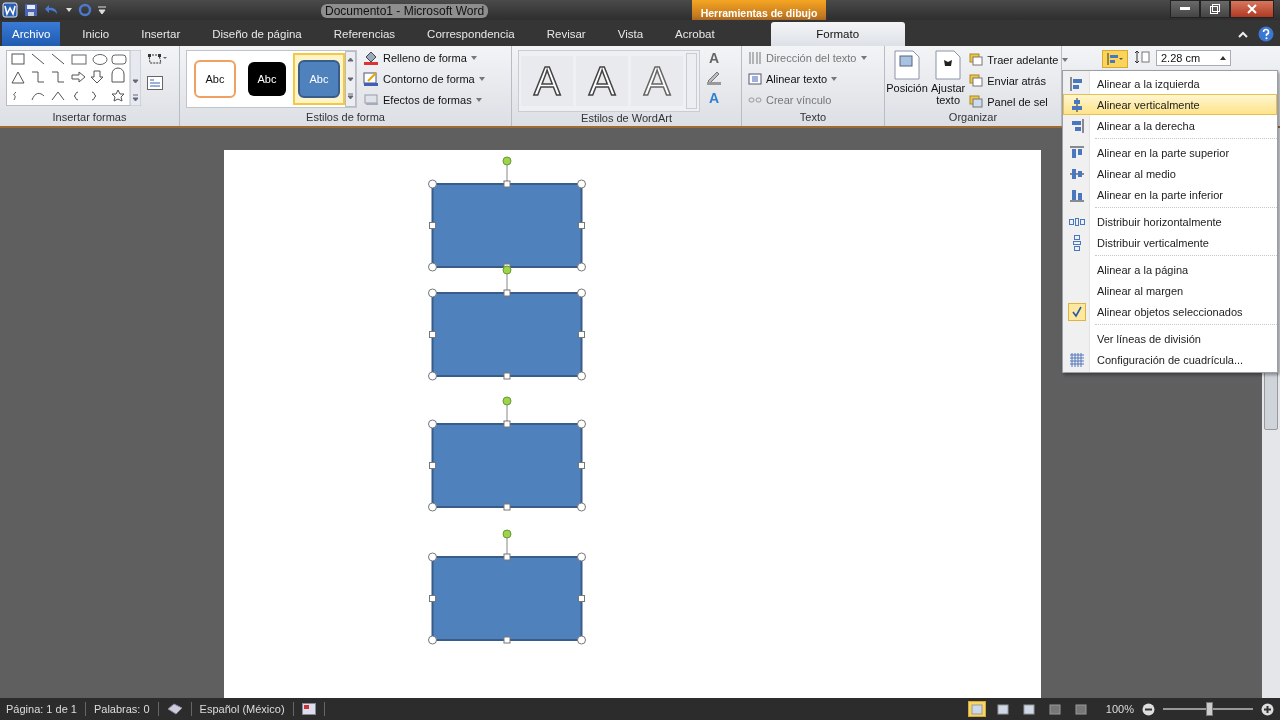 The height and width of the screenshot is (720, 1280). I want to click on align-middle-icon, so click(1077, 173).